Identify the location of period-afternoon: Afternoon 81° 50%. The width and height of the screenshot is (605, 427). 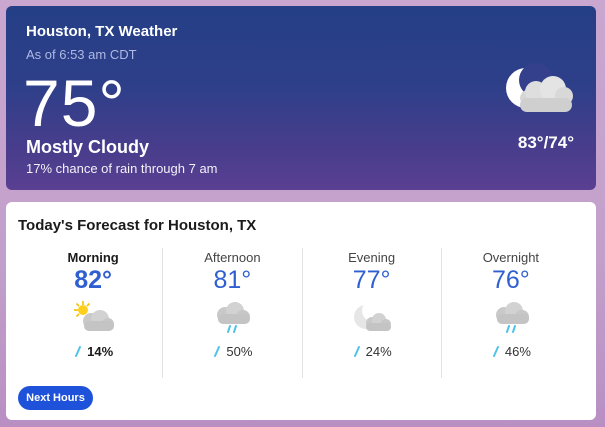
(231, 313).